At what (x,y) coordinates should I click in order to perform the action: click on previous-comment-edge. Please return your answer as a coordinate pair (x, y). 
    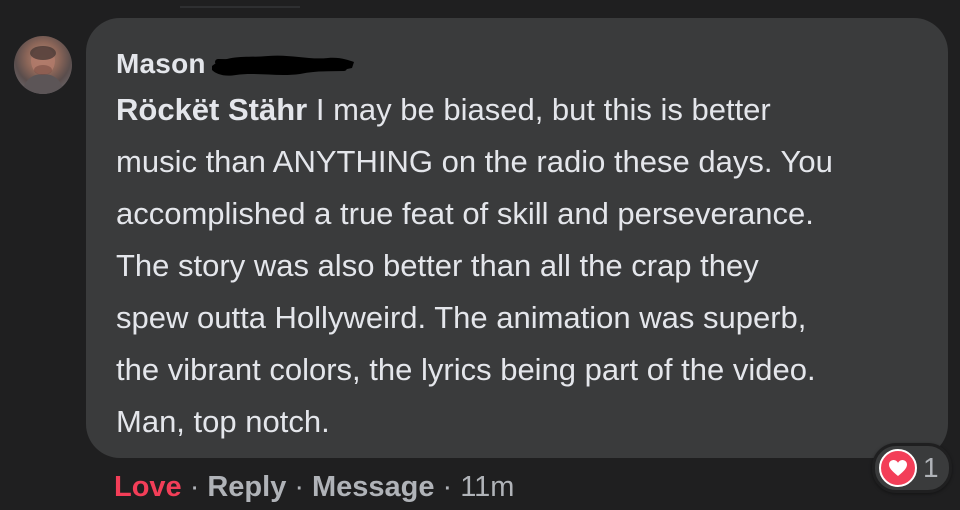
    Looking at the image, I should click on (240, 4).